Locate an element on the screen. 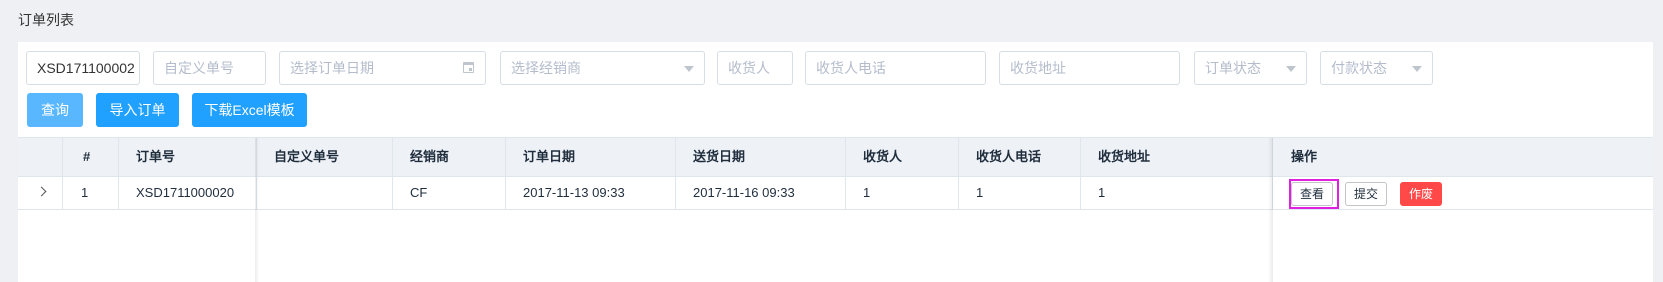 Image resolution: width=1663 pixels, height=282 pixels. cell-delivery-date: 2017-11-16 09:33 is located at coordinates (744, 192).